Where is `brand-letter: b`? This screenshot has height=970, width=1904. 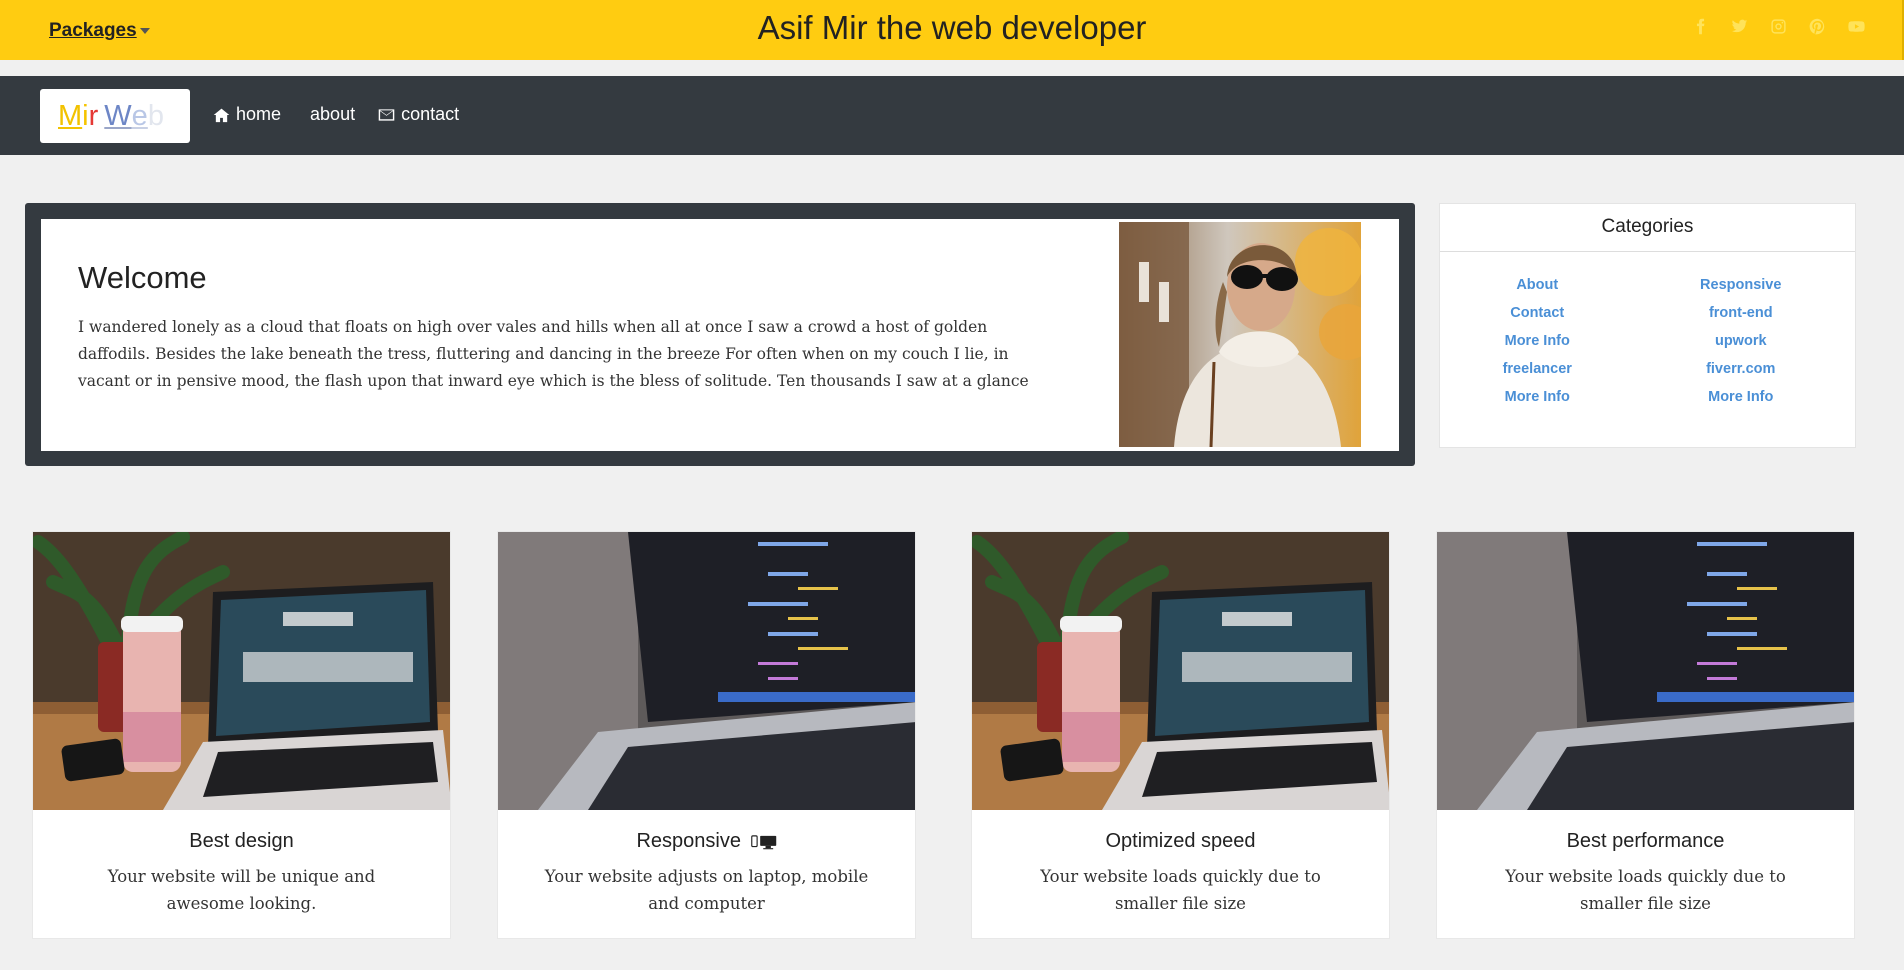
brand-letter: b is located at coordinates (155, 115).